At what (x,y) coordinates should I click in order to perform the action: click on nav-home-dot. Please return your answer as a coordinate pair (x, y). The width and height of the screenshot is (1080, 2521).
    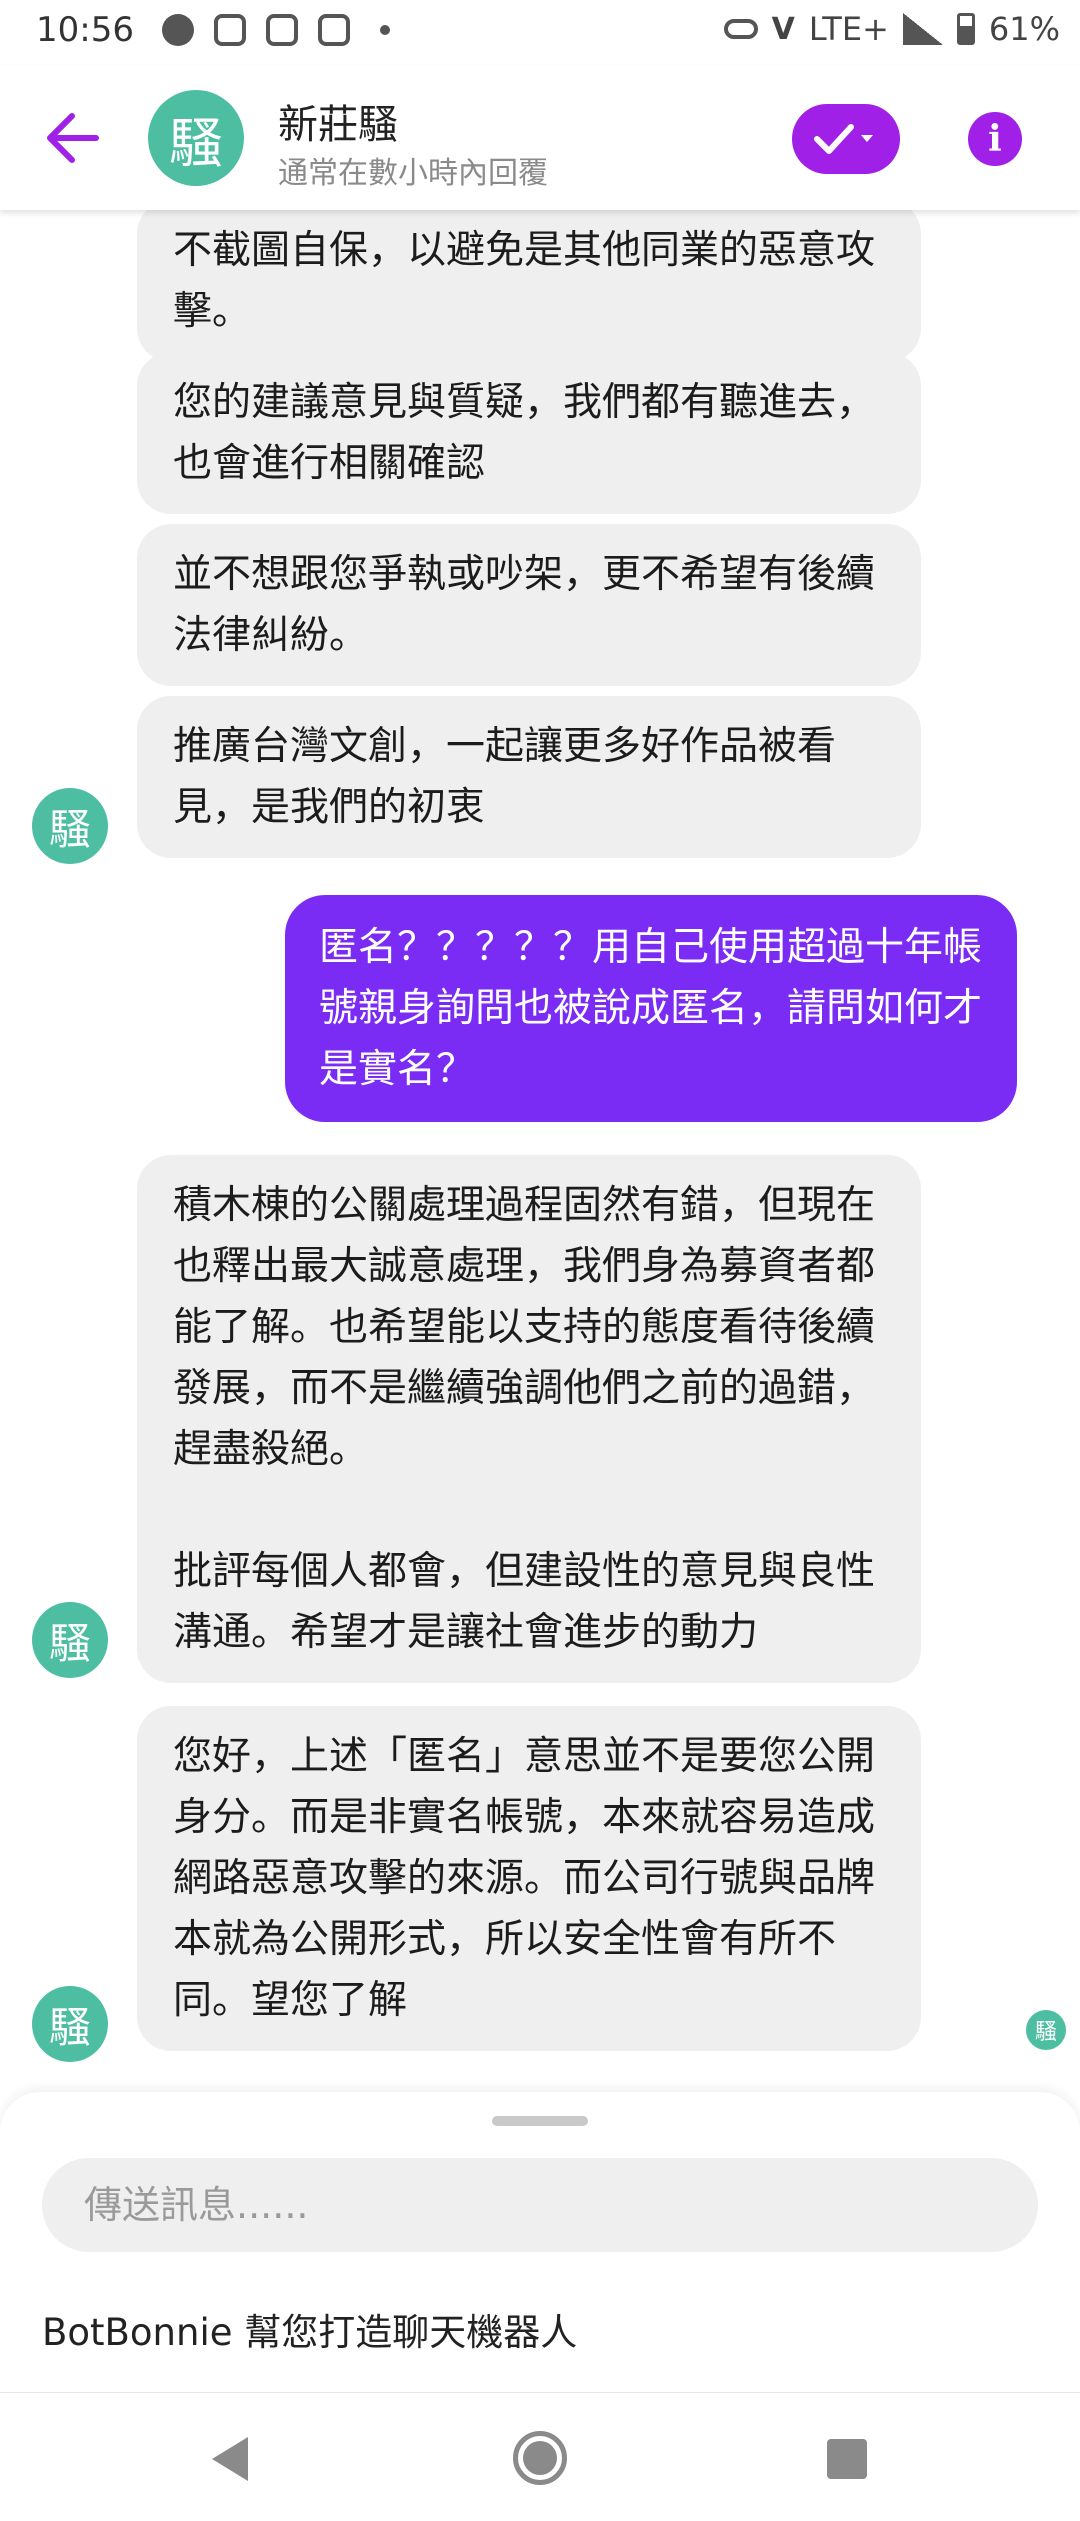
    Looking at the image, I should click on (540, 2458).